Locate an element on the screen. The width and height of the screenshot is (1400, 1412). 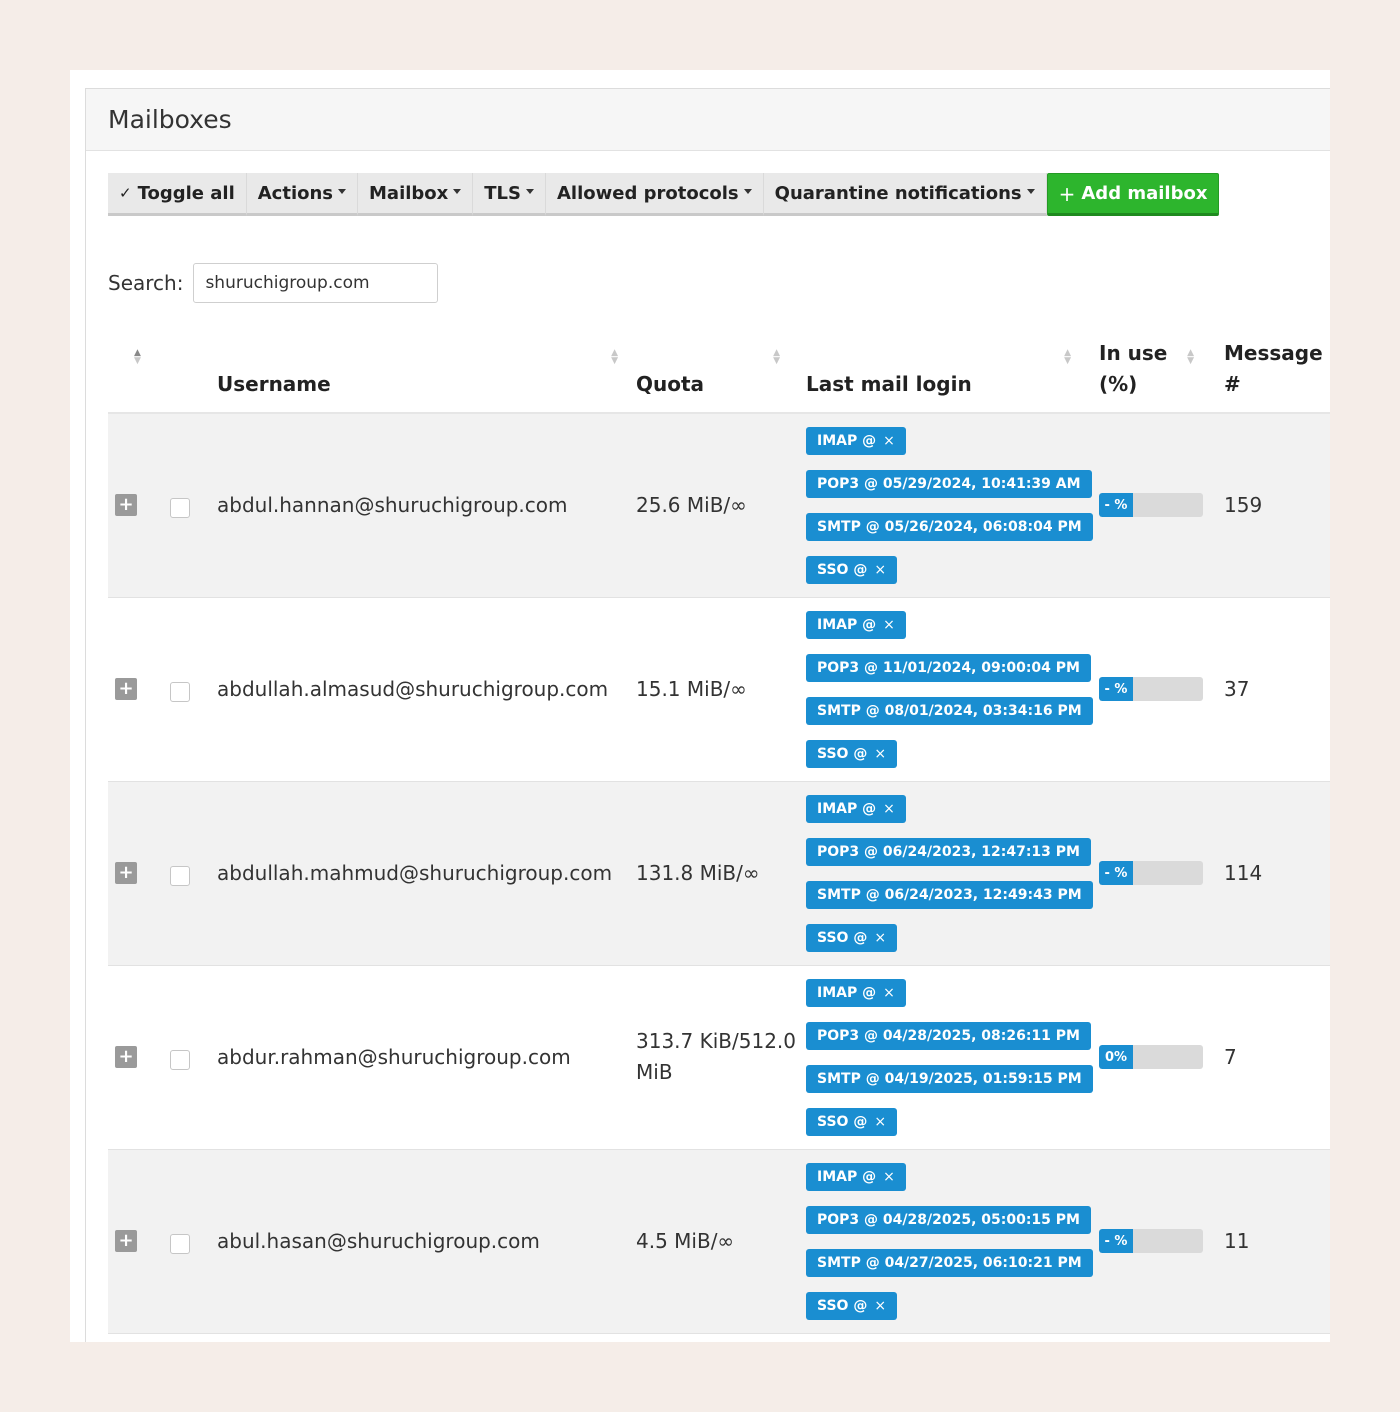
pop3-login-badge: POP3 @ 05/29/2024, 10:41:39 AM is located at coordinates (949, 483).